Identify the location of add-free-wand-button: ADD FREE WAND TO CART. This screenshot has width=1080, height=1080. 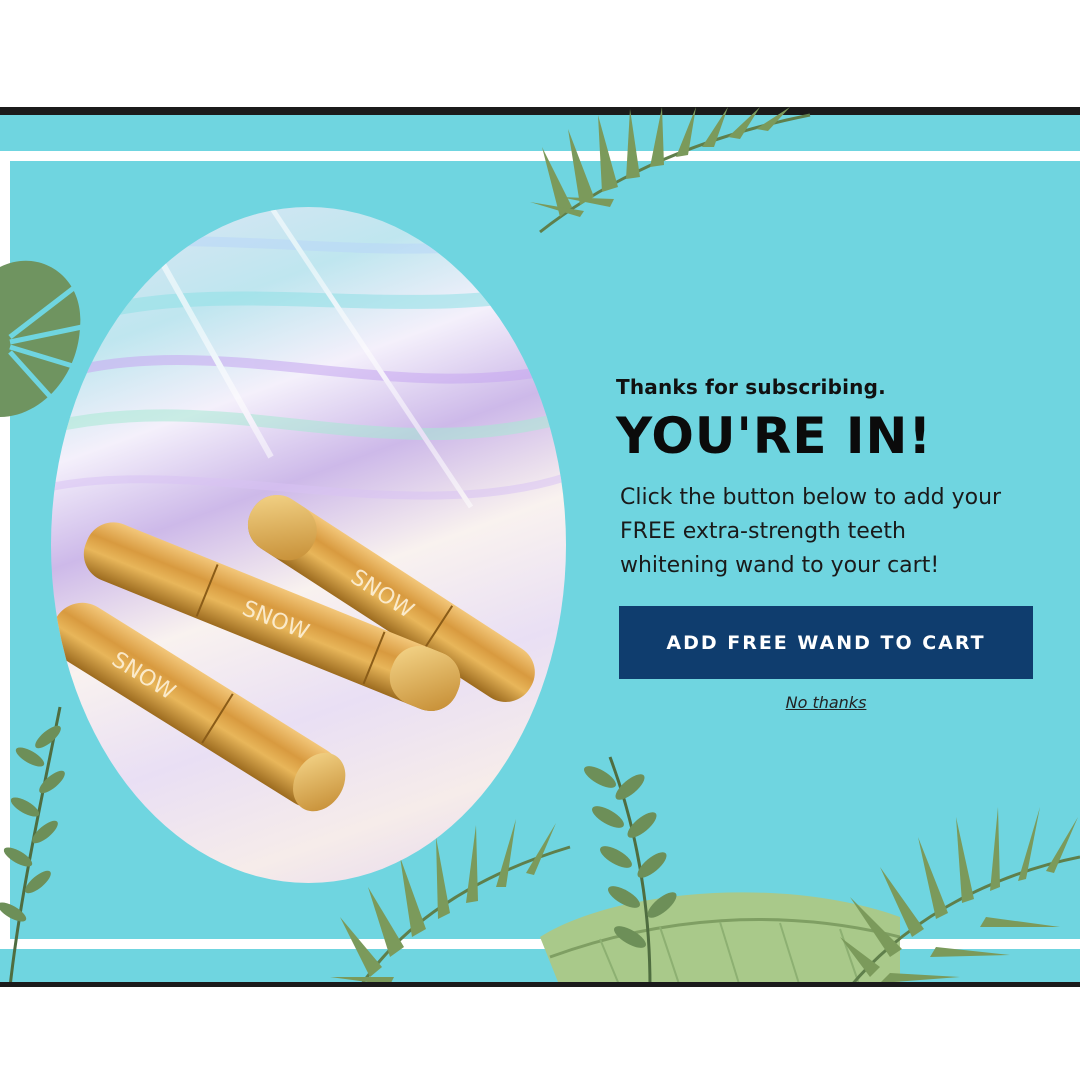
(826, 642).